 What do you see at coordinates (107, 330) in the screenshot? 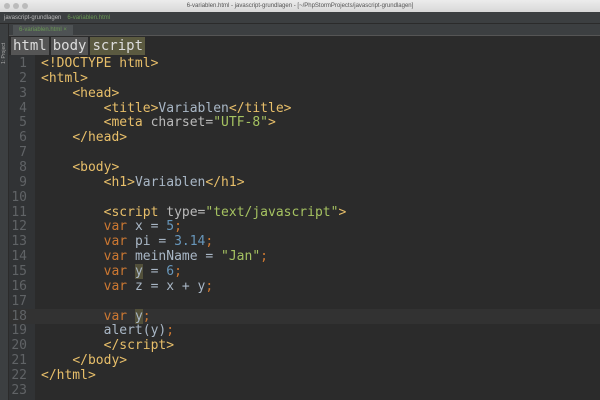
I see `code-text: alert(y);` at bounding box center [107, 330].